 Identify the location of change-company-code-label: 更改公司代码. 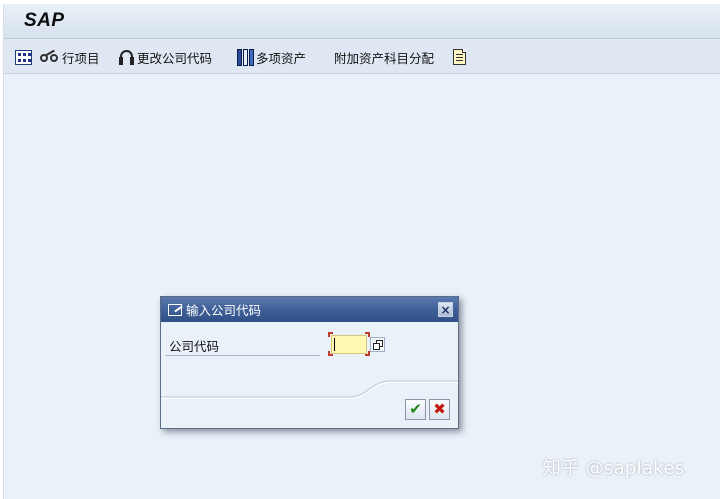
(175, 58).